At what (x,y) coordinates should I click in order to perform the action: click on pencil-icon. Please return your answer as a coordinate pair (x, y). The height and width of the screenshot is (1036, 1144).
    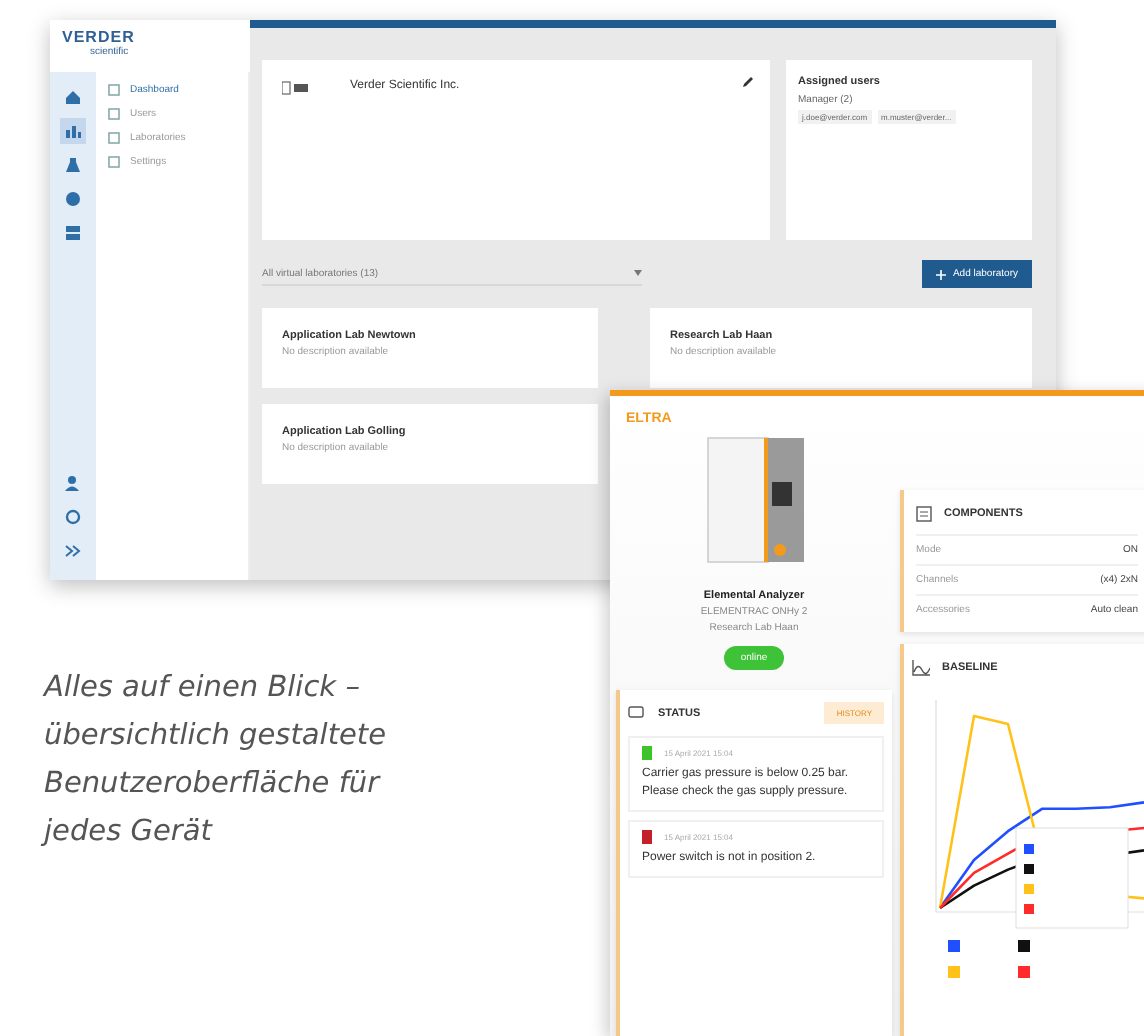
    Looking at the image, I should click on (748, 82).